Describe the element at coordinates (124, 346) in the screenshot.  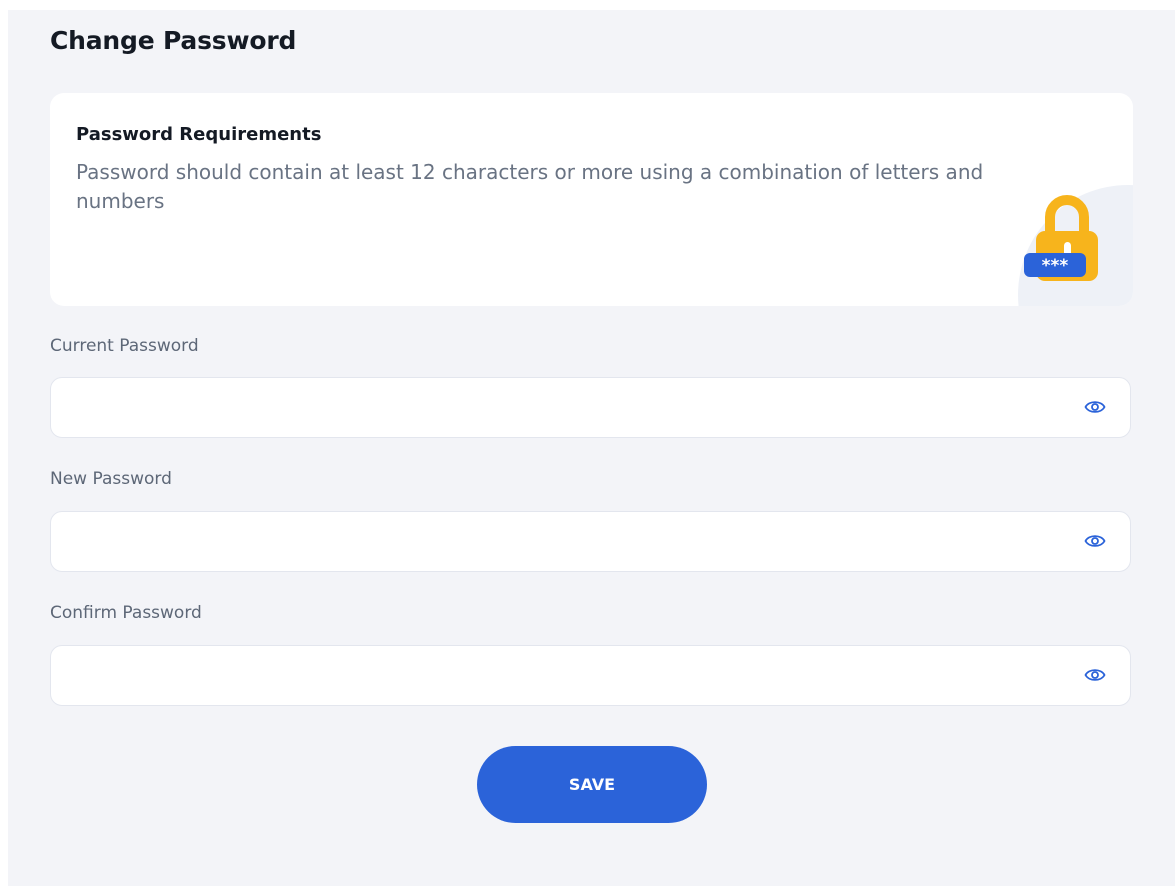
I see `current-password-label: Current Password` at that location.